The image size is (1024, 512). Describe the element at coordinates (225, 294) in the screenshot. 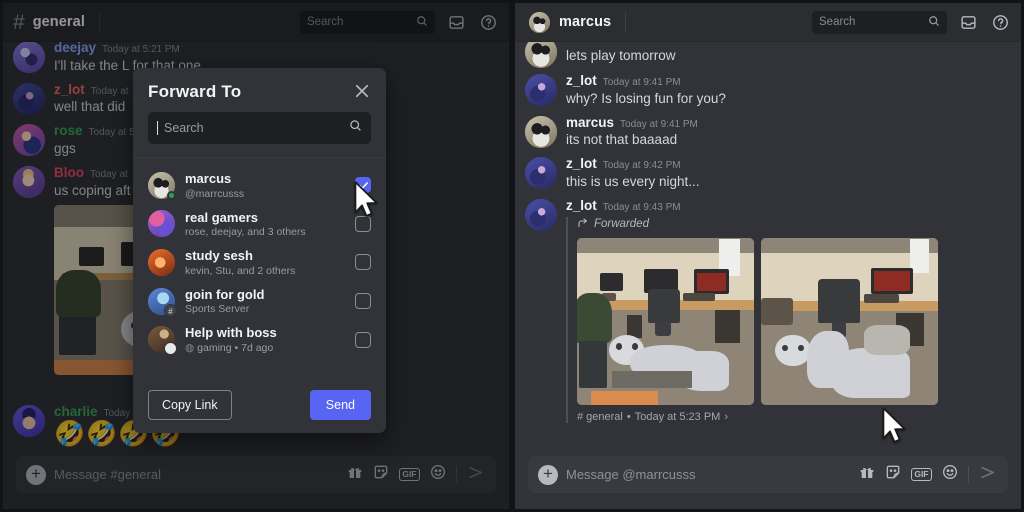

I see `target-name: goin for gold` at that location.